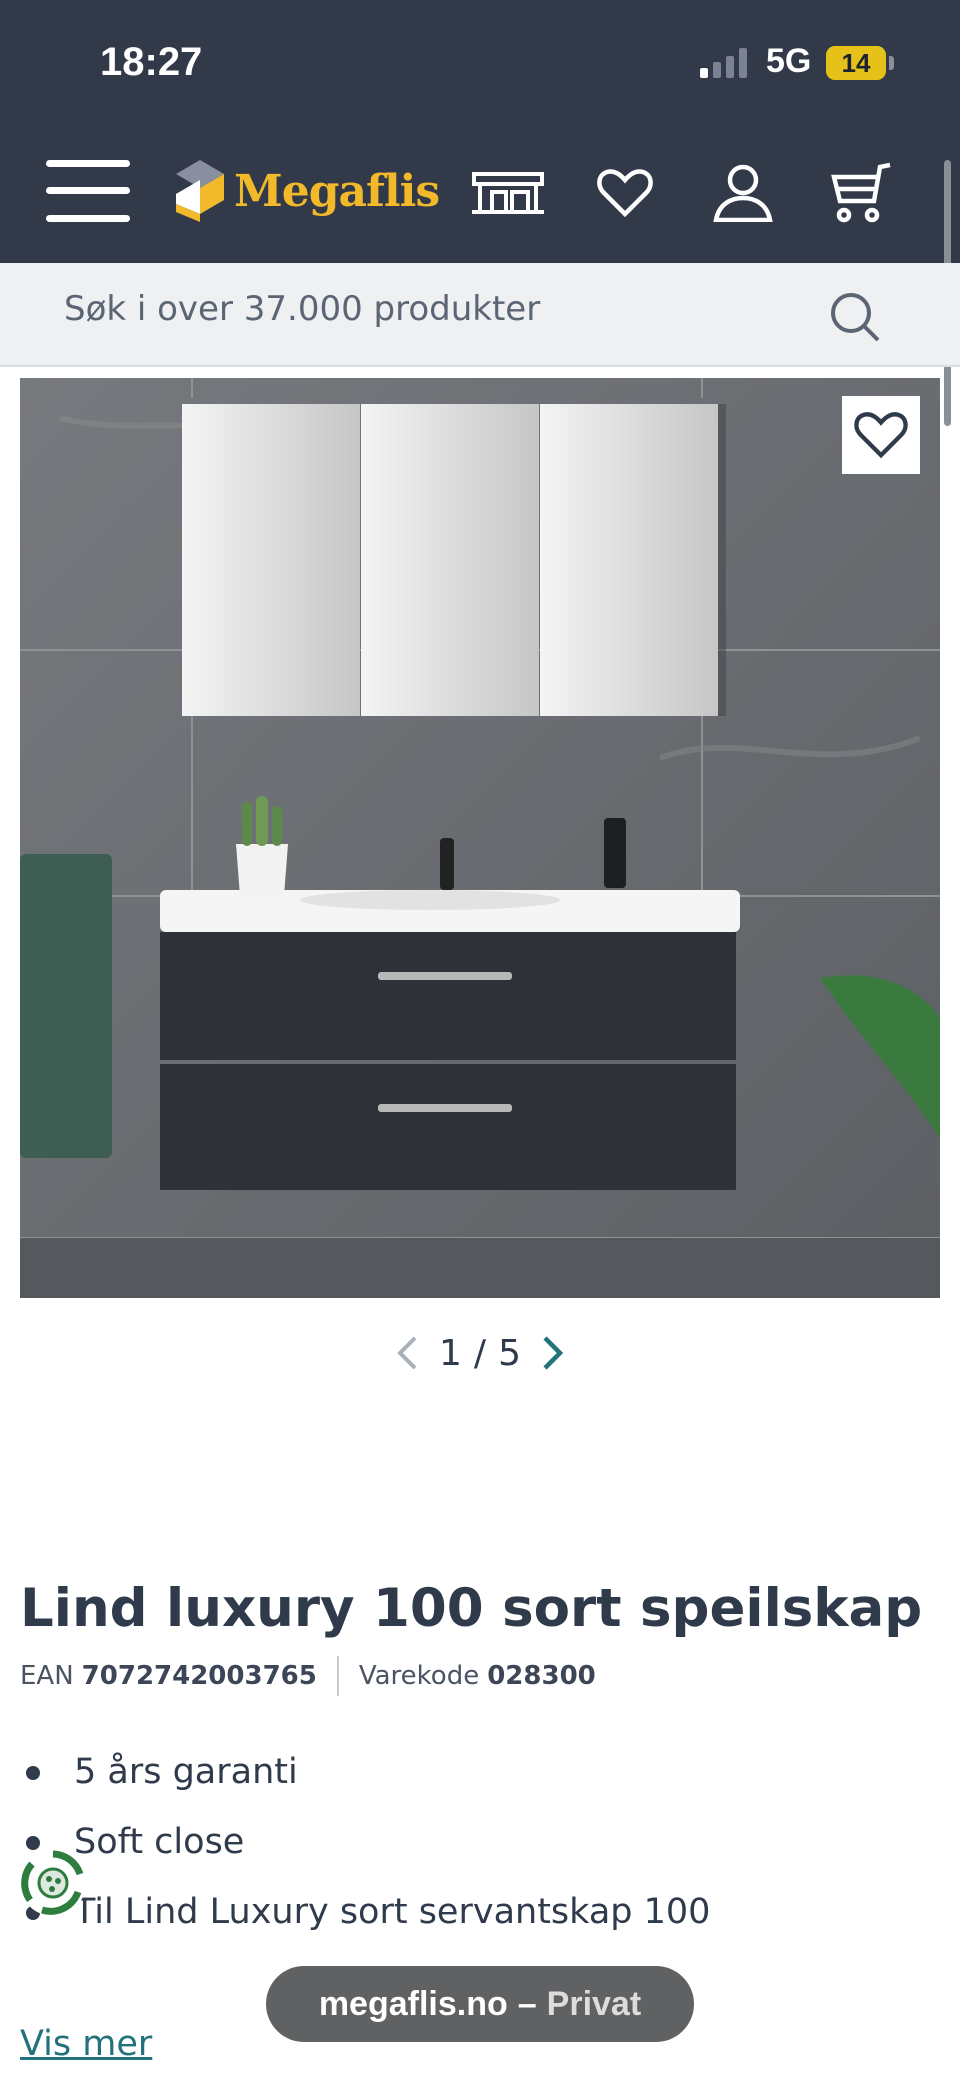 The height and width of the screenshot is (2078, 960). What do you see at coordinates (743, 193) in the screenshot?
I see `user-icon` at bounding box center [743, 193].